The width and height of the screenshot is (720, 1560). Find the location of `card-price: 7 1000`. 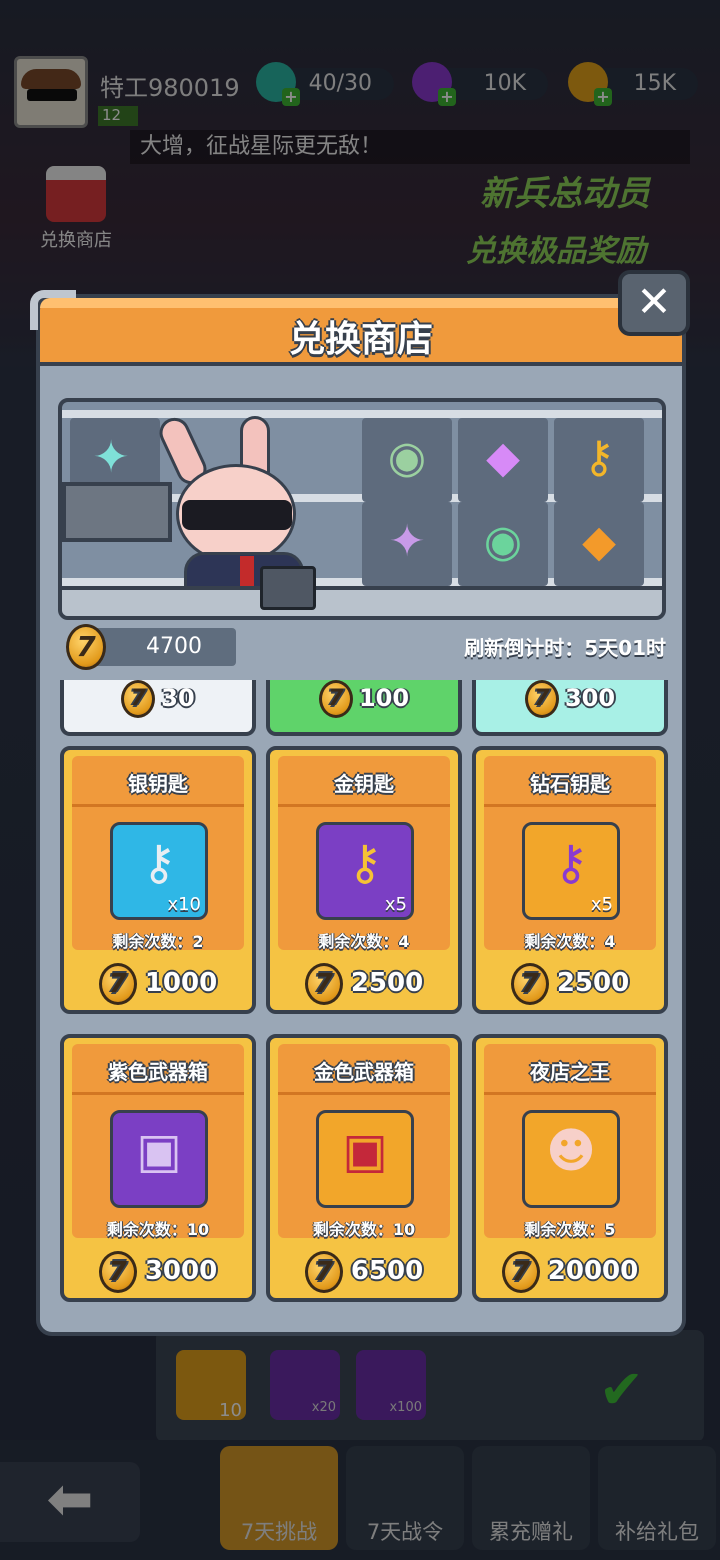

card-price: 7 1000 is located at coordinates (158, 983).